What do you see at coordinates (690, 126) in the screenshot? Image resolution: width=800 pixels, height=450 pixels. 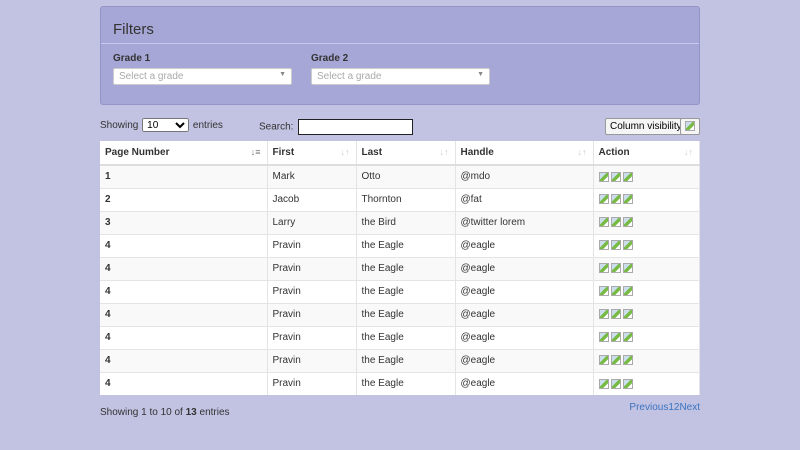 I see `export-button` at bounding box center [690, 126].